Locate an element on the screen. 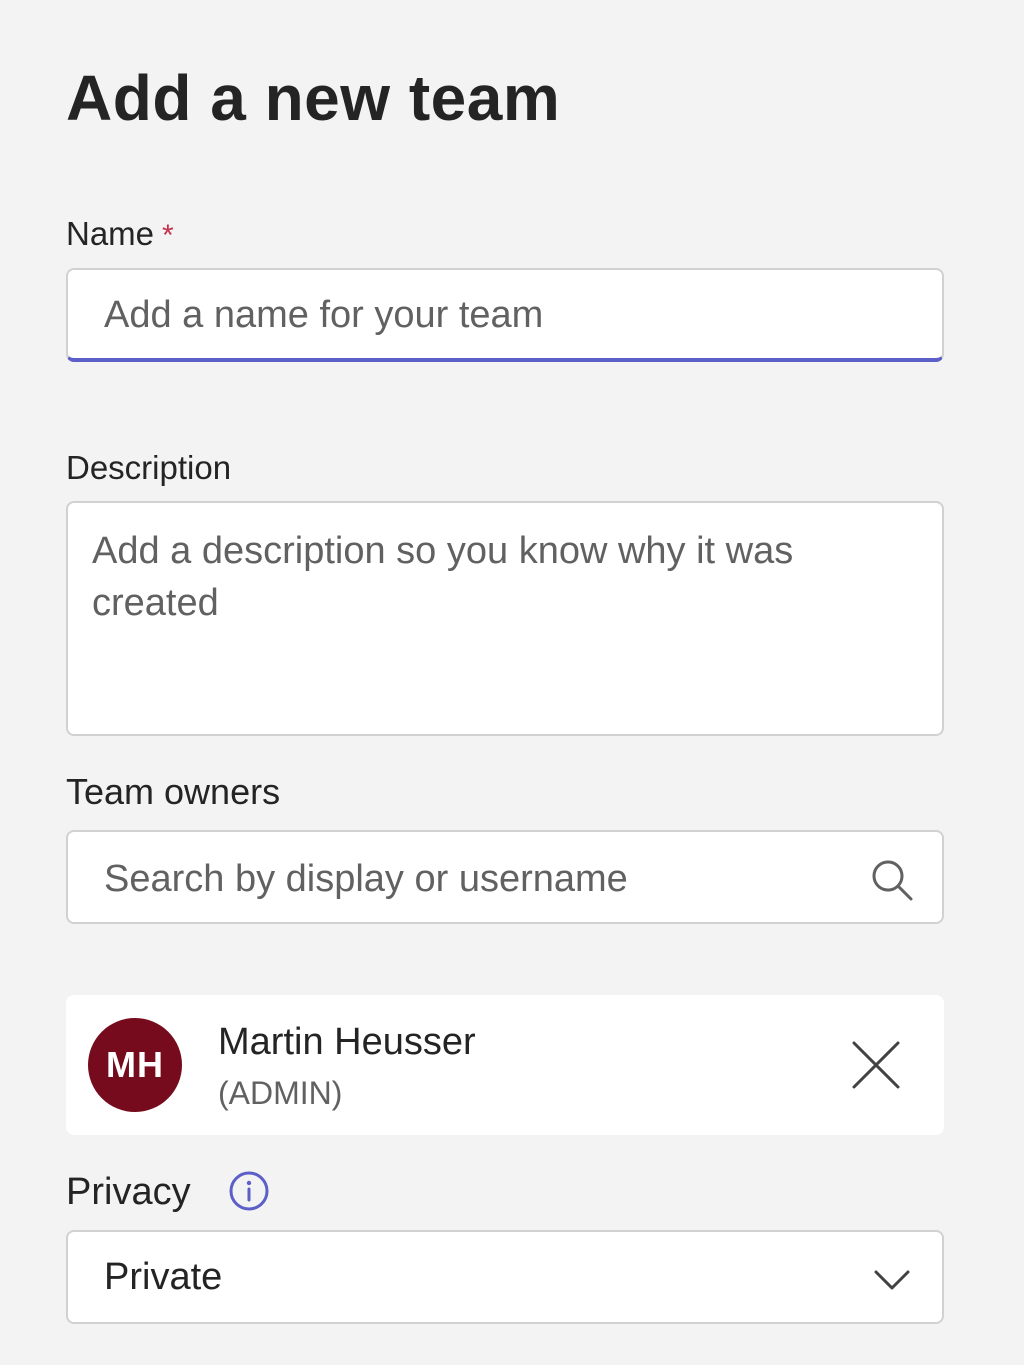 The height and width of the screenshot is (1365, 1024). remove-owner-close-icon is located at coordinates (876, 1065).